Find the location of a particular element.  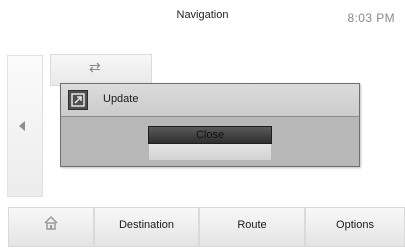

options-button: Options is located at coordinates (355, 227).